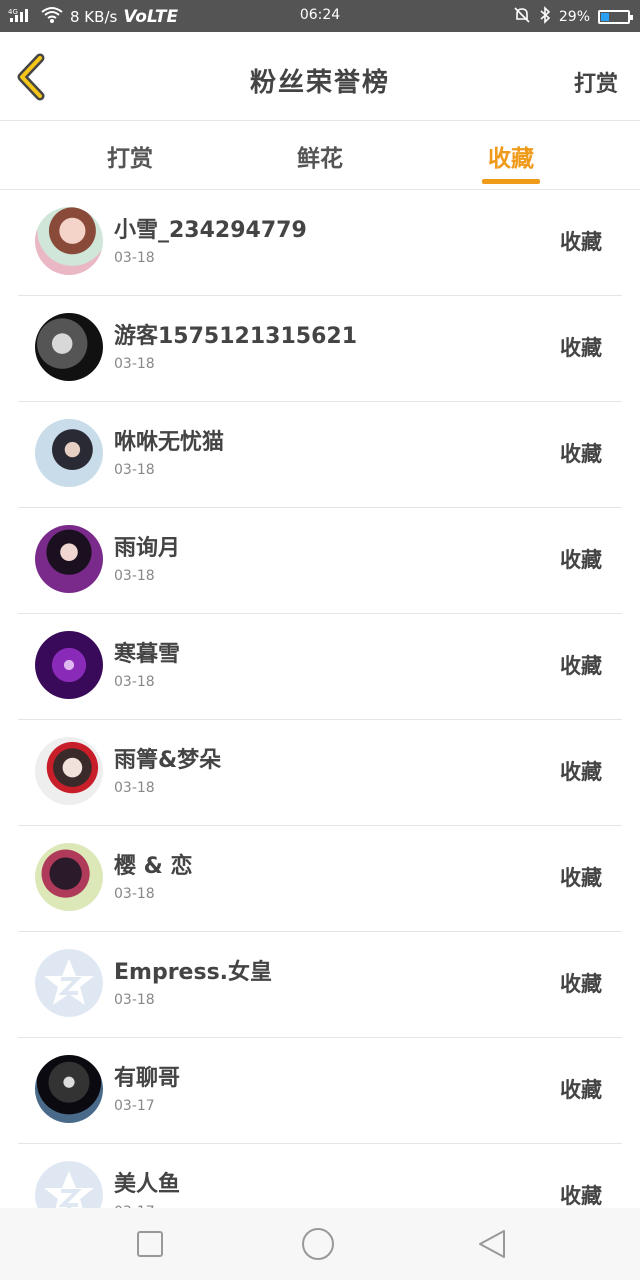 This screenshot has width=640, height=1280. I want to click on back-nav-button, so click(492, 1244).